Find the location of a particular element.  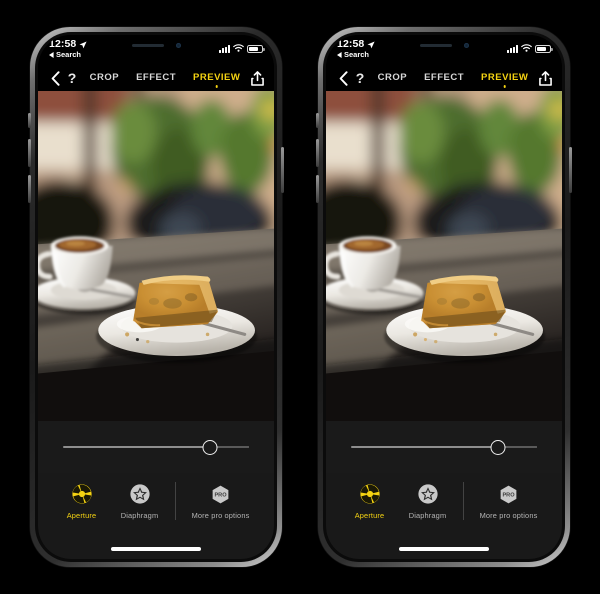

tools-bar: Aperture Diaphragm PRO More pro options is located at coordinates (444, 506).